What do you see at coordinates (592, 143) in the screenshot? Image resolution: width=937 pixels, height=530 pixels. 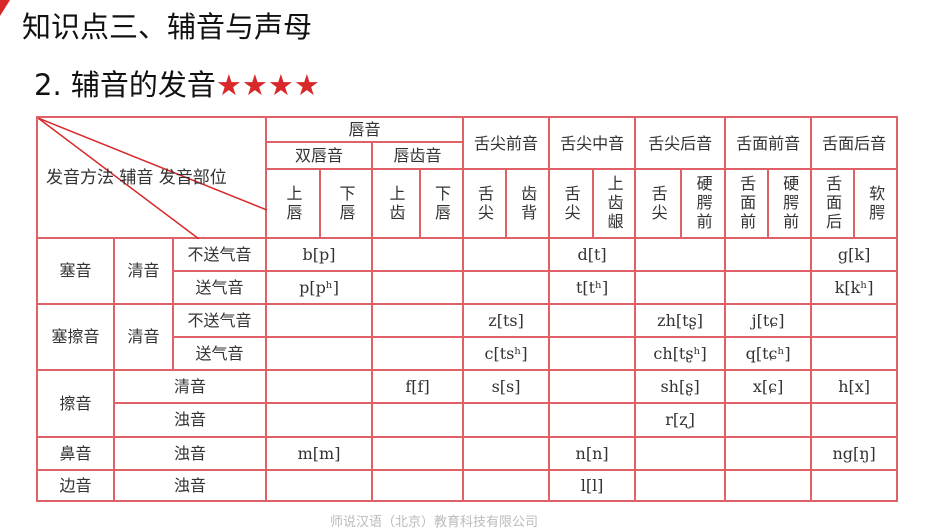 I see `group-header: 舌尖中音` at bounding box center [592, 143].